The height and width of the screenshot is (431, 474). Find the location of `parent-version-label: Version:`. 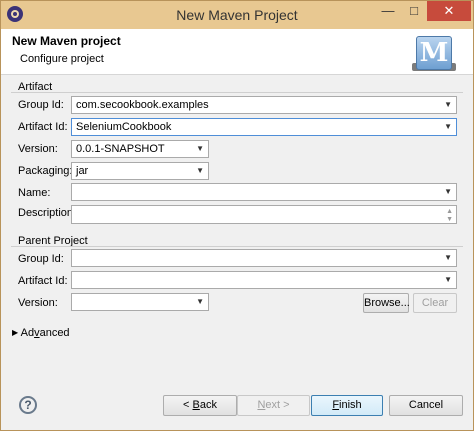

parent-version-label: Version: is located at coordinates (38, 303).